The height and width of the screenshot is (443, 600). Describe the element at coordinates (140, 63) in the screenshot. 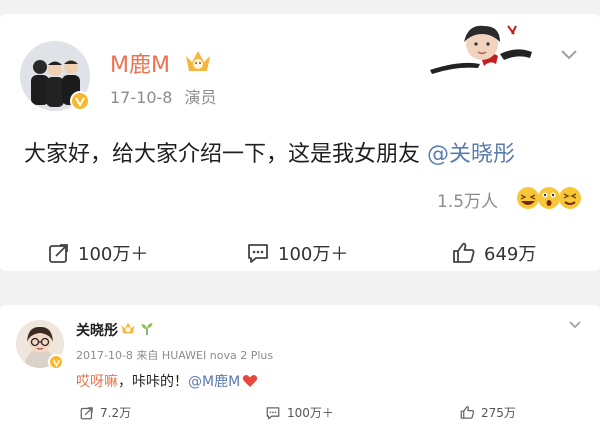

I see `post-username: M鹿M` at that location.